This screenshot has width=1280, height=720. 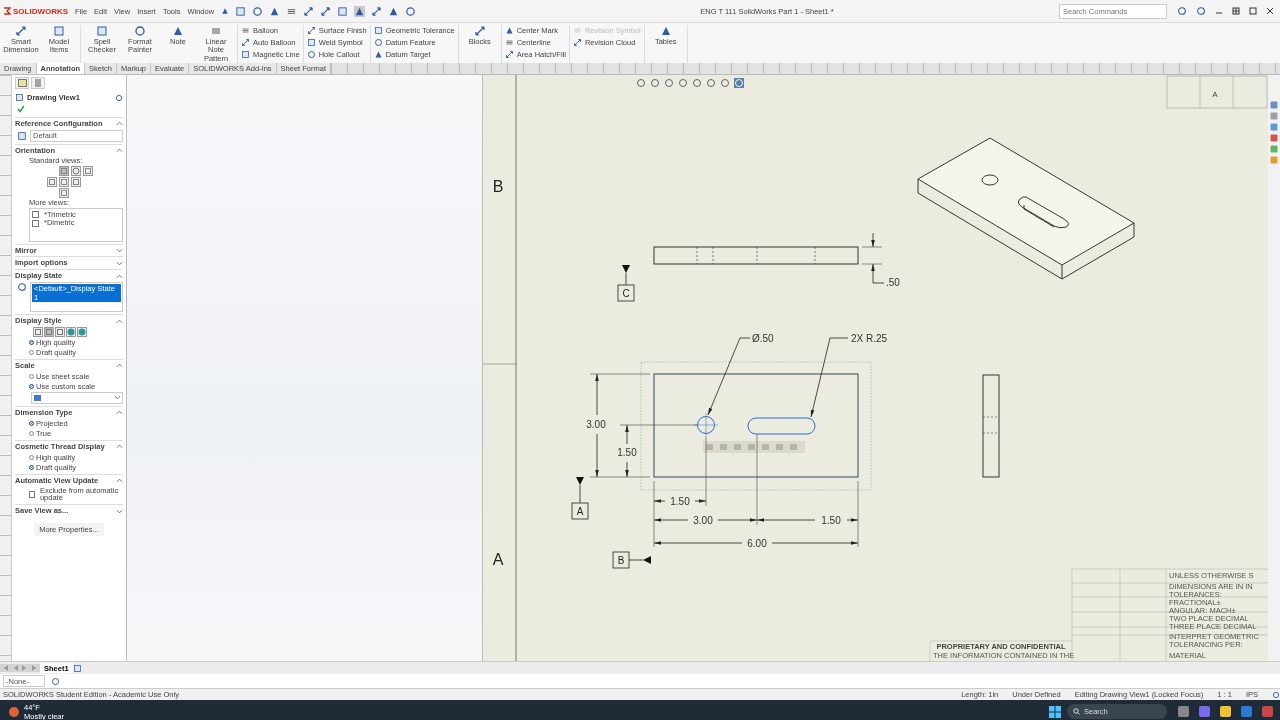 I want to click on datum-label: B, so click(x=621, y=560).